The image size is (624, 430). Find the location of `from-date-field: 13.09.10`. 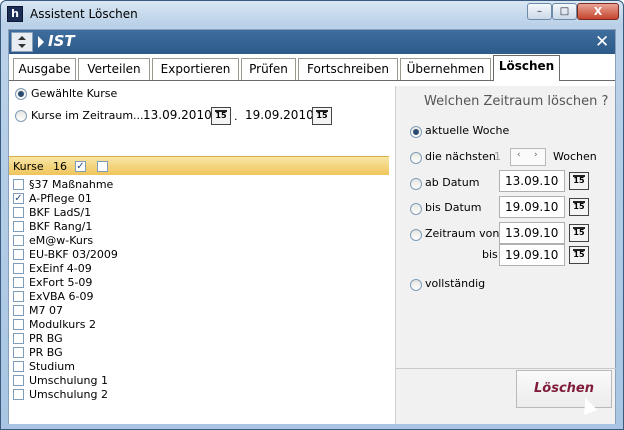

from-date-field: 13.09.10 is located at coordinates (532, 181).